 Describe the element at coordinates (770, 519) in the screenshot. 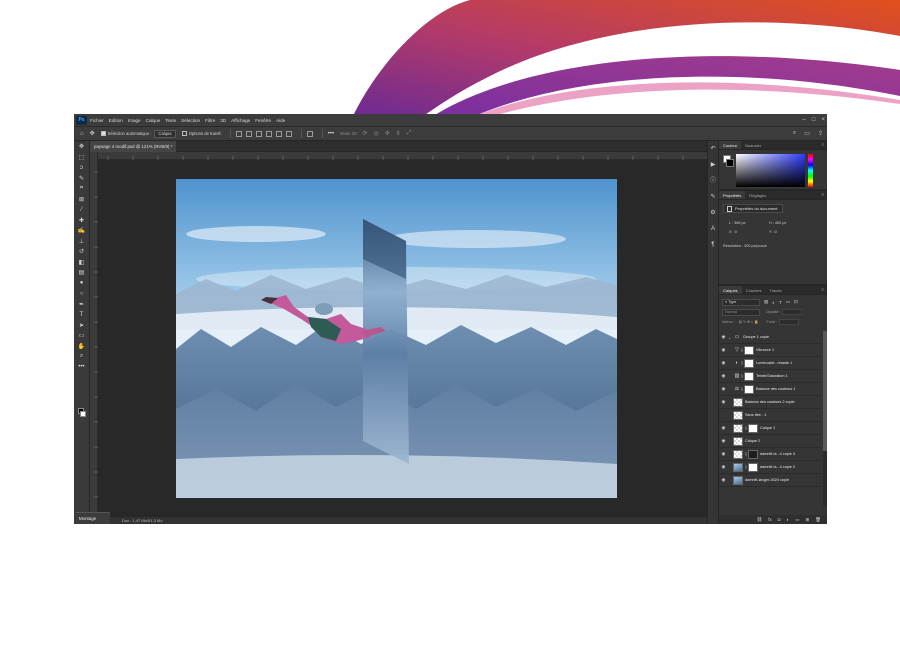

I see `fx-icon: fx` at that location.